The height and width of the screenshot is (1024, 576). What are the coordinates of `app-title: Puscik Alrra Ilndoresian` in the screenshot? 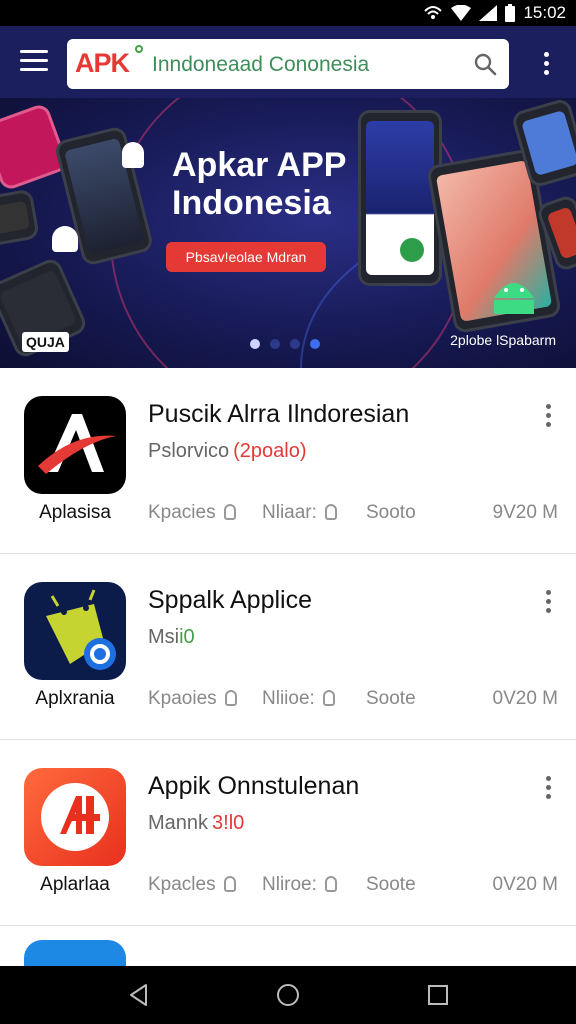 It's located at (278, 414).